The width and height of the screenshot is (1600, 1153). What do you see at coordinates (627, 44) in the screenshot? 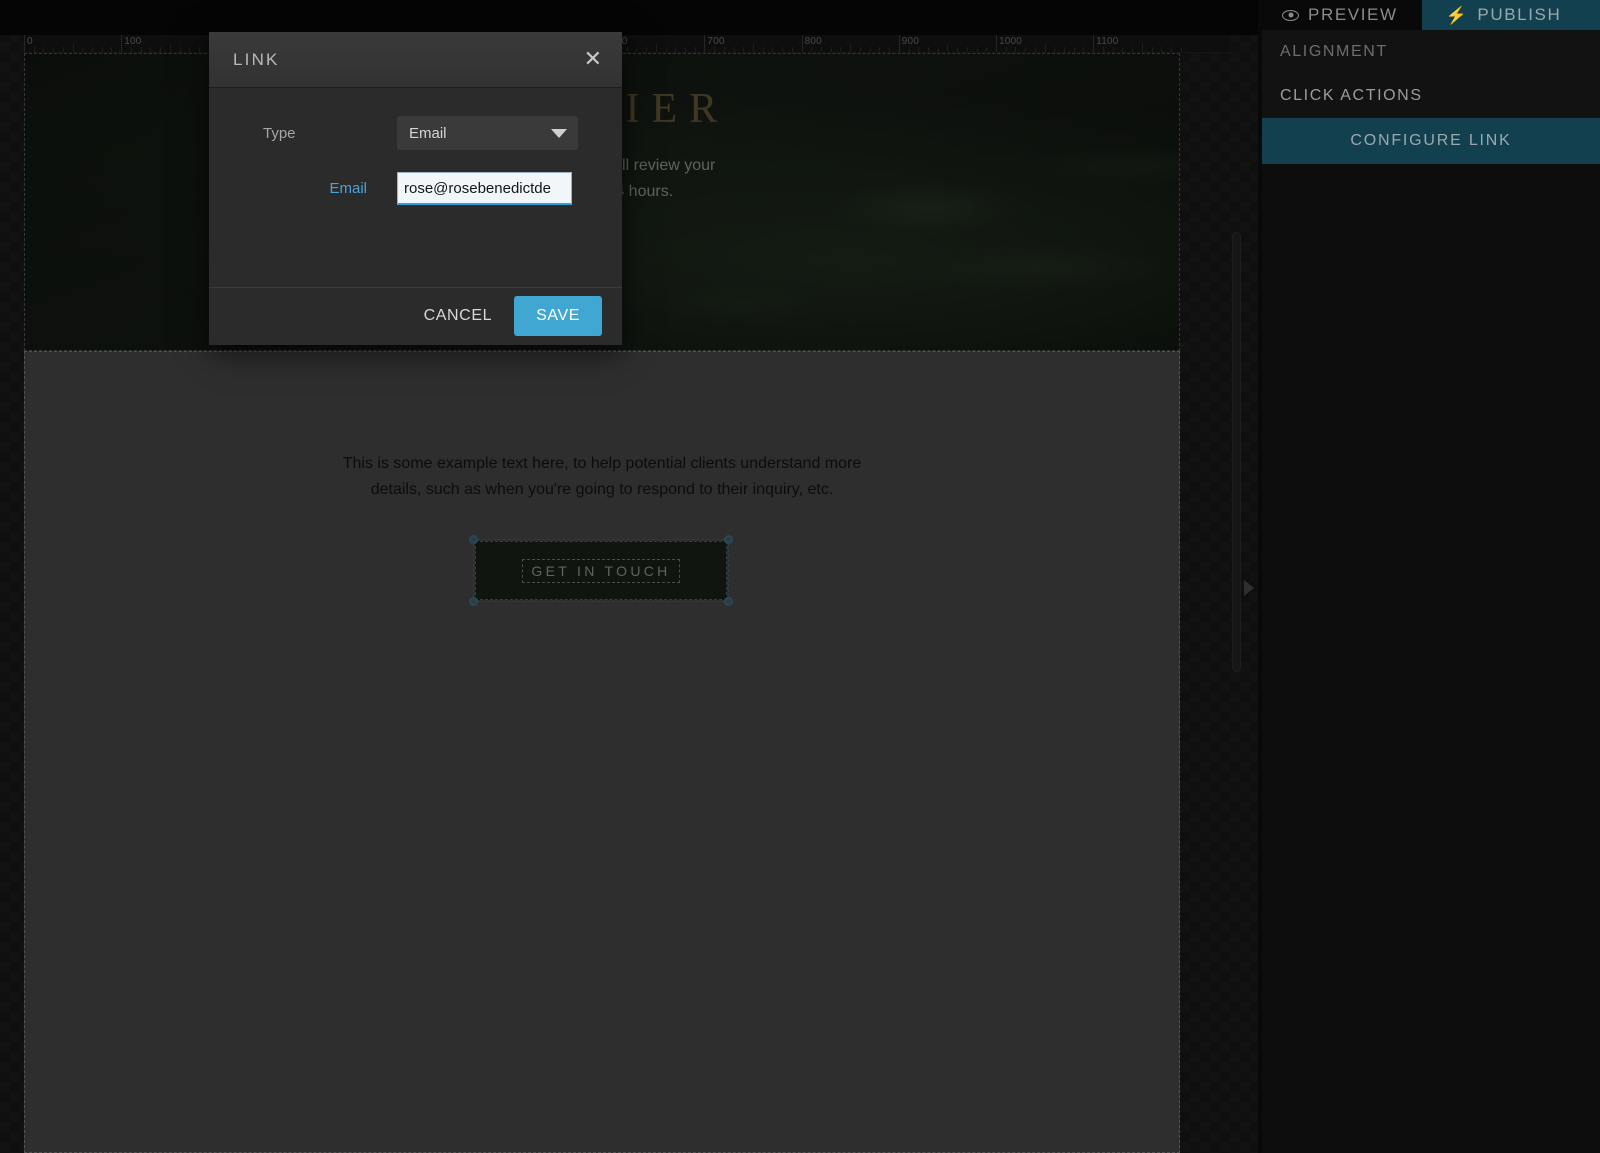
I see `horizontal-ruler: 010020030040050060070080090010001100` at bounding box center [627, 44].